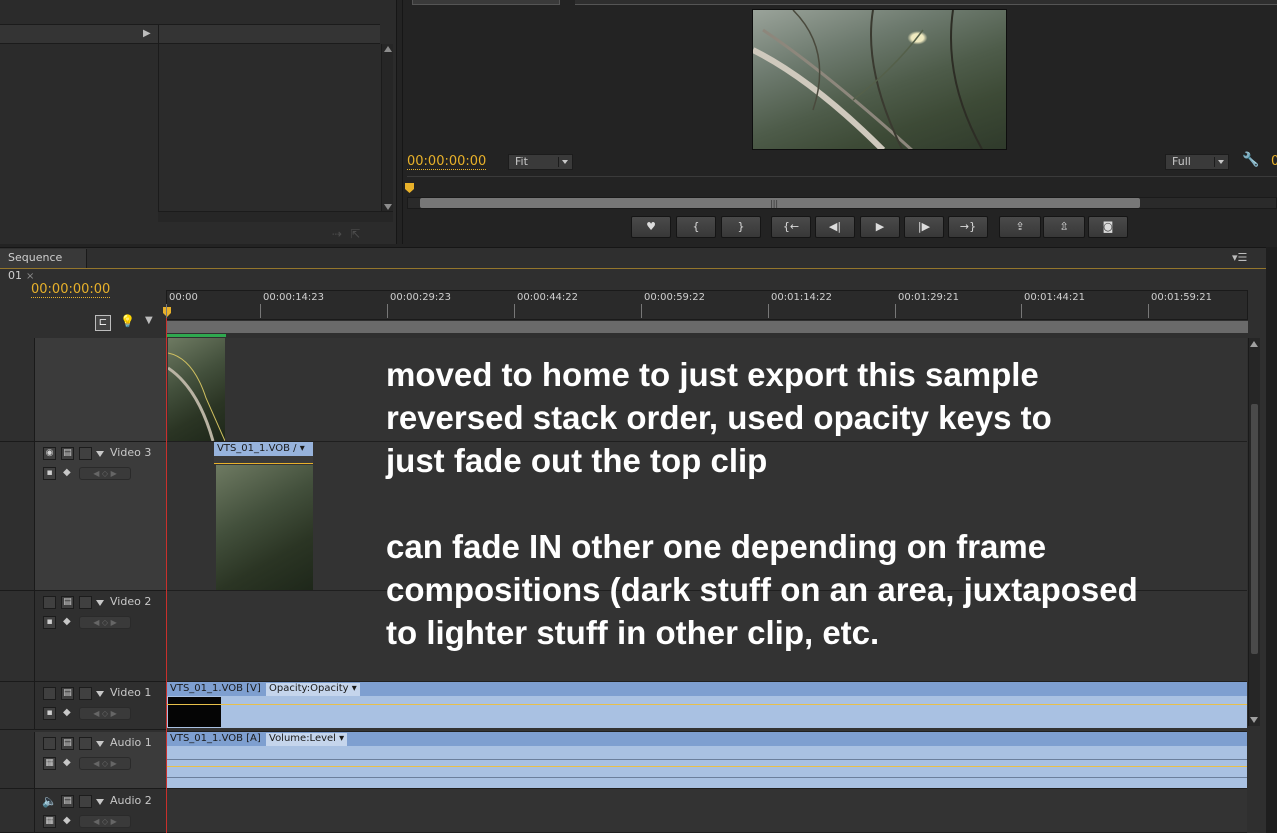 Image resolution: width=1277 pixels, height=833 pixels. Describe the element at coordinates (447, 162) in the screenshot. I see `program-timecode: 00:00:00:00` at that location.